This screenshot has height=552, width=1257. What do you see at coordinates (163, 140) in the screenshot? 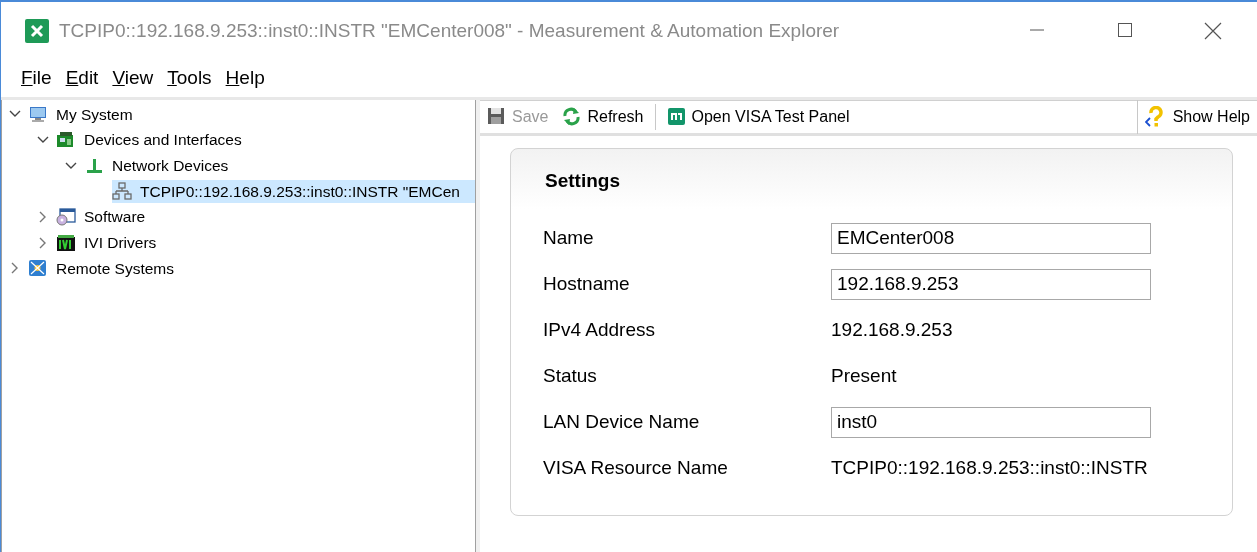
I see `tree-item: Devices and Interfaces` at bounding box center [163, 140].